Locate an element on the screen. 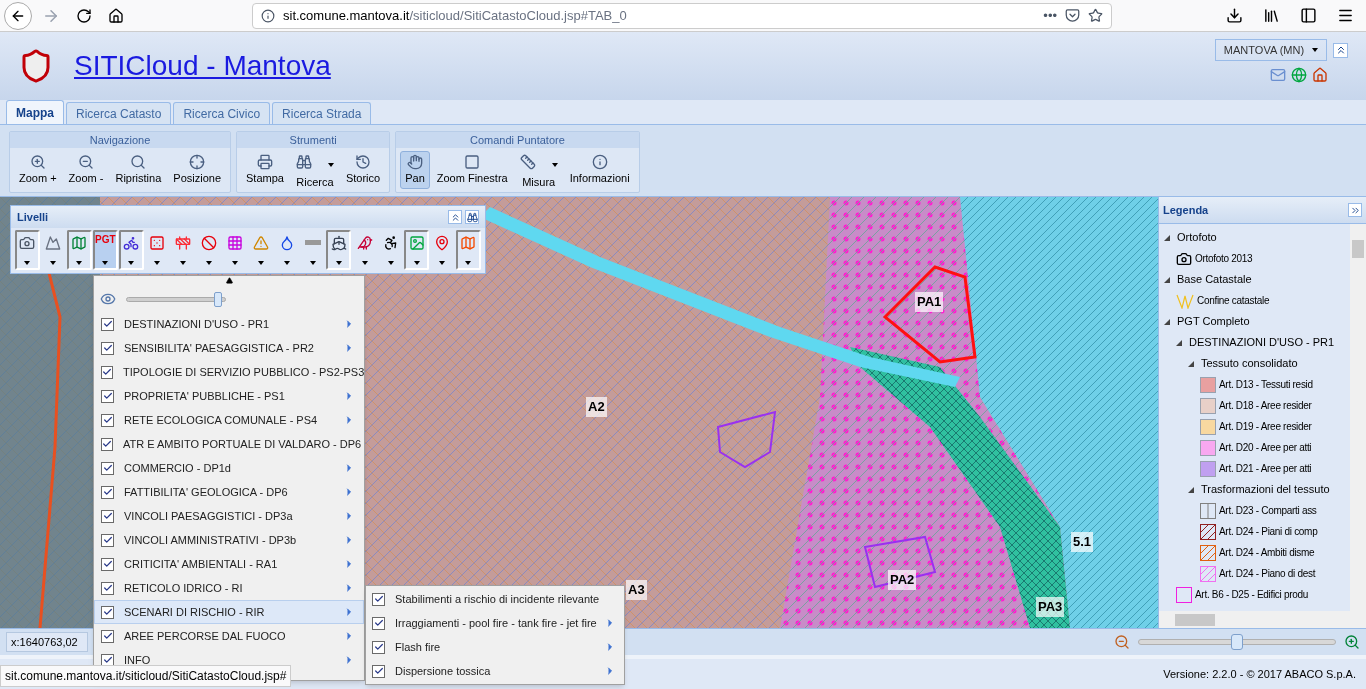 The height and width of the screenshot is (689, 1366). legend-group-label: PGT Completo is located at coordinates (1213, 321).